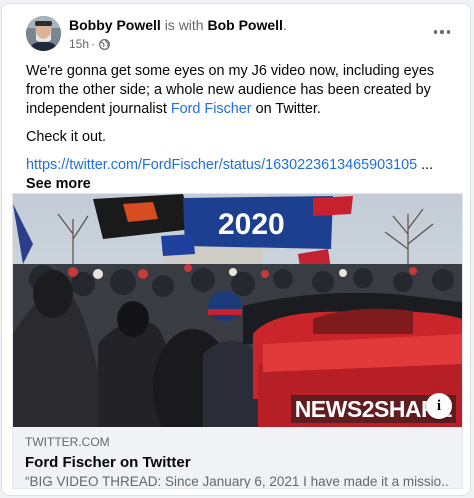  I want to click on preview-domain: TWITTER.COM, so click(67, 442).